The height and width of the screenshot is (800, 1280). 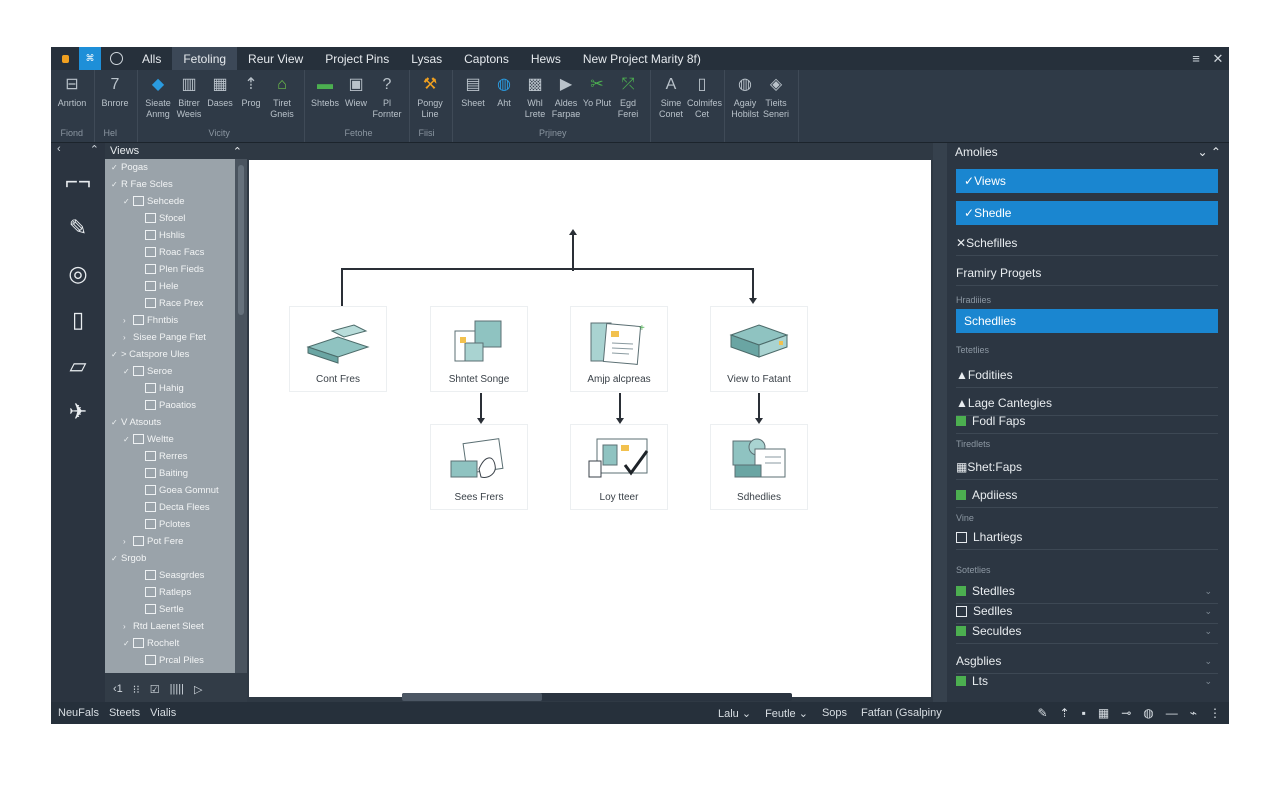 What do you see at coordinates (1042, 713) in the screenshot?
I see `pen-icon: ✎` at bounding box center [1042, 713].